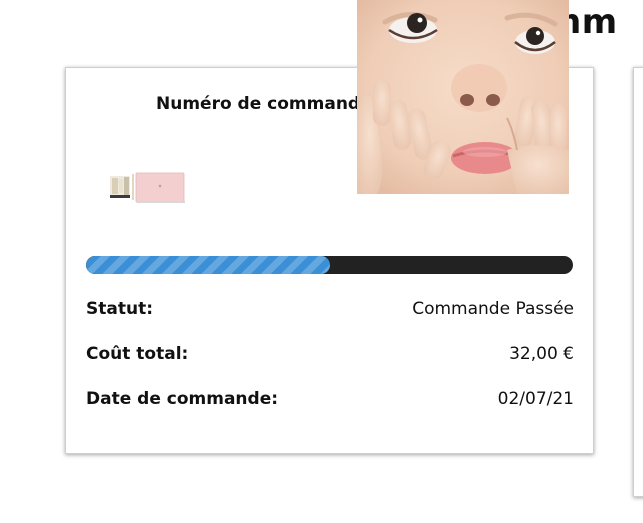  What do you see at coordinates (182, 399) in the screenshot?
I see `order-date-label: Date de commande:` at bounding box center [182, 399].